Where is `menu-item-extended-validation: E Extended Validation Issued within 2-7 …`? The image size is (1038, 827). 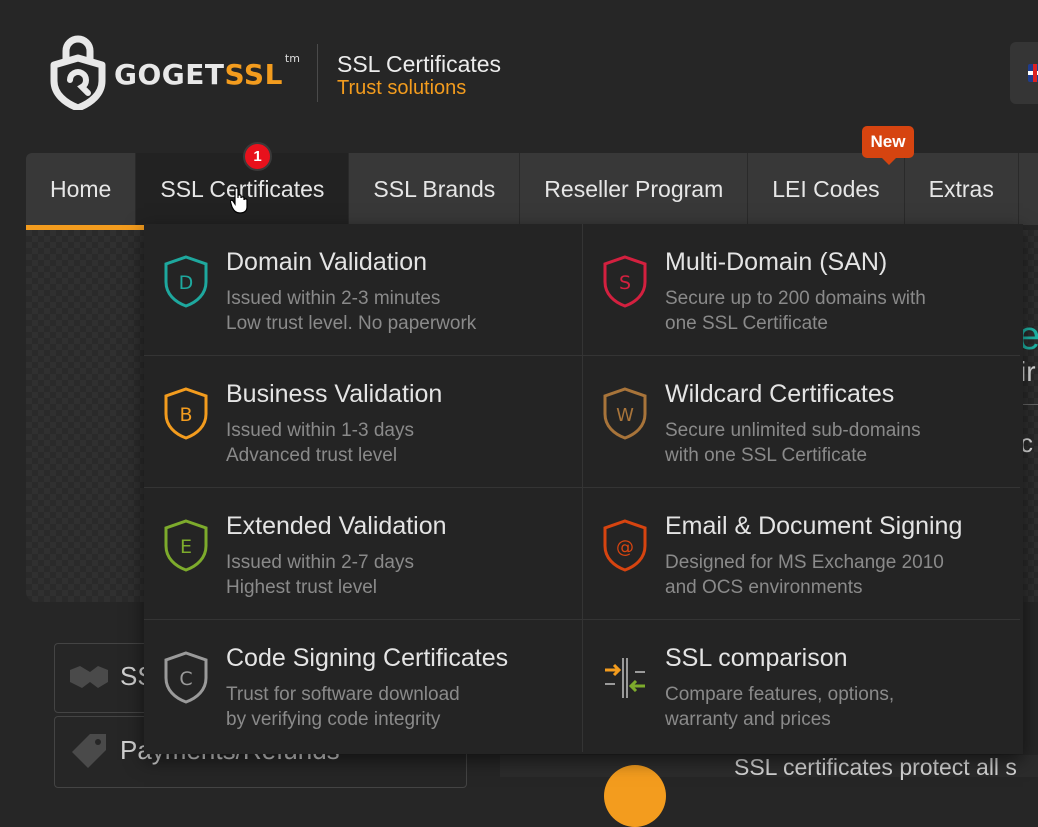 menu-item-extended-validation: E Extended Validation Issued within 2-7 … is located at coordinates (363, 554).